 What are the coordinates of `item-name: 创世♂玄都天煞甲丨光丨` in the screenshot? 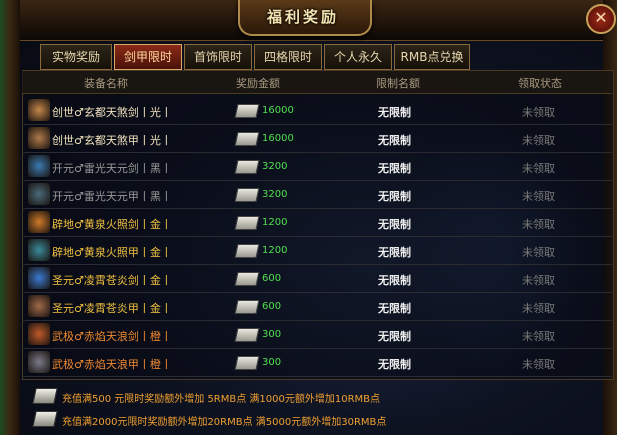 It's located at (112, 140).